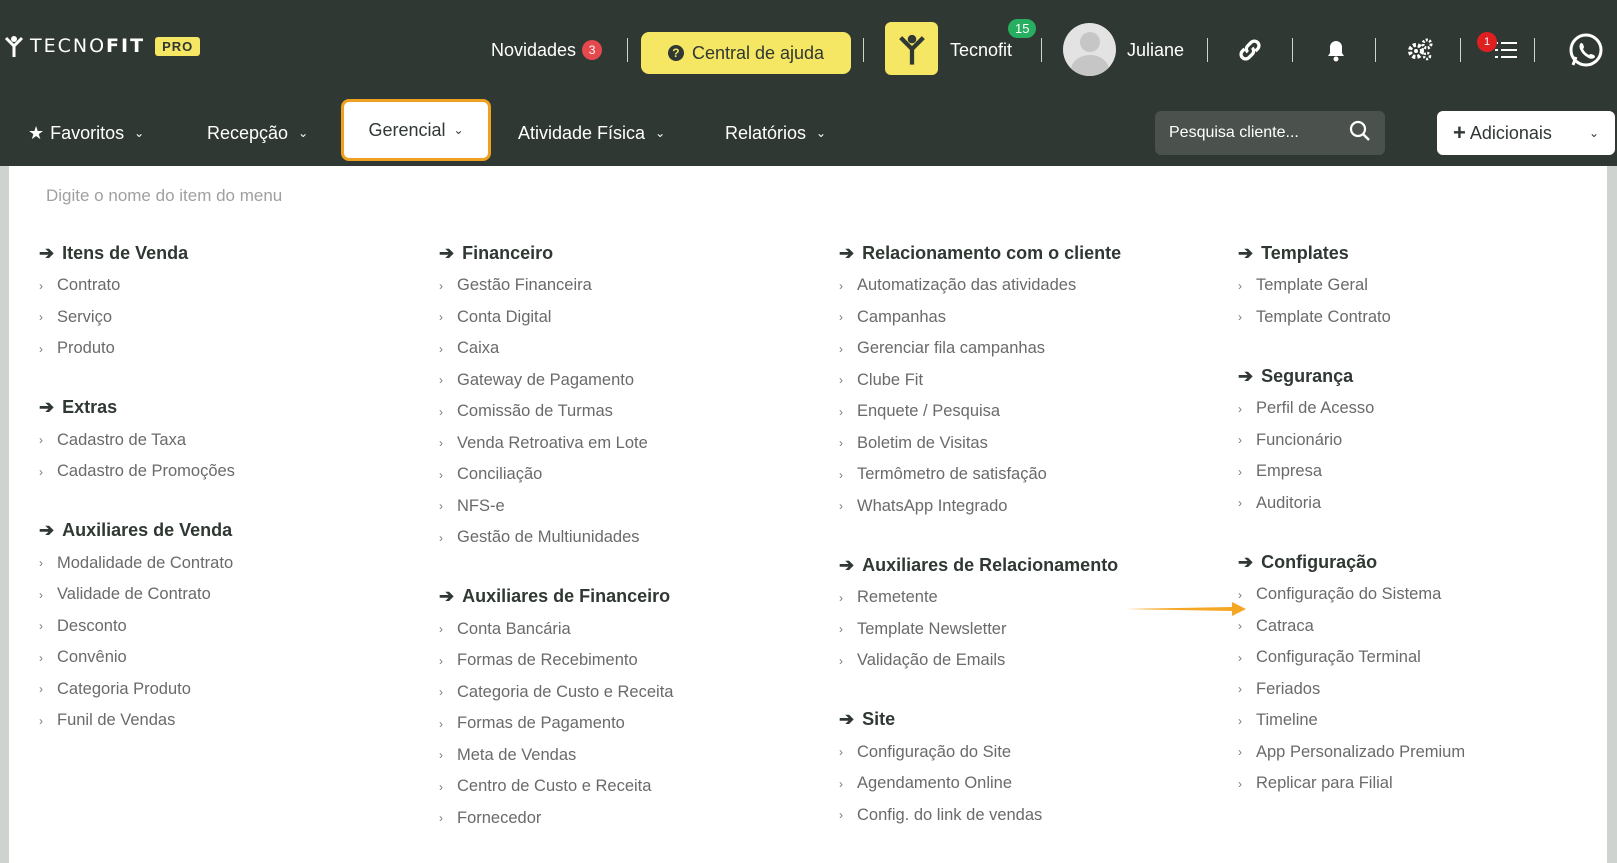 The height and width of the screenshot is (863, 1617). I want to click on whatsapp-icon, so click(1586, 50).